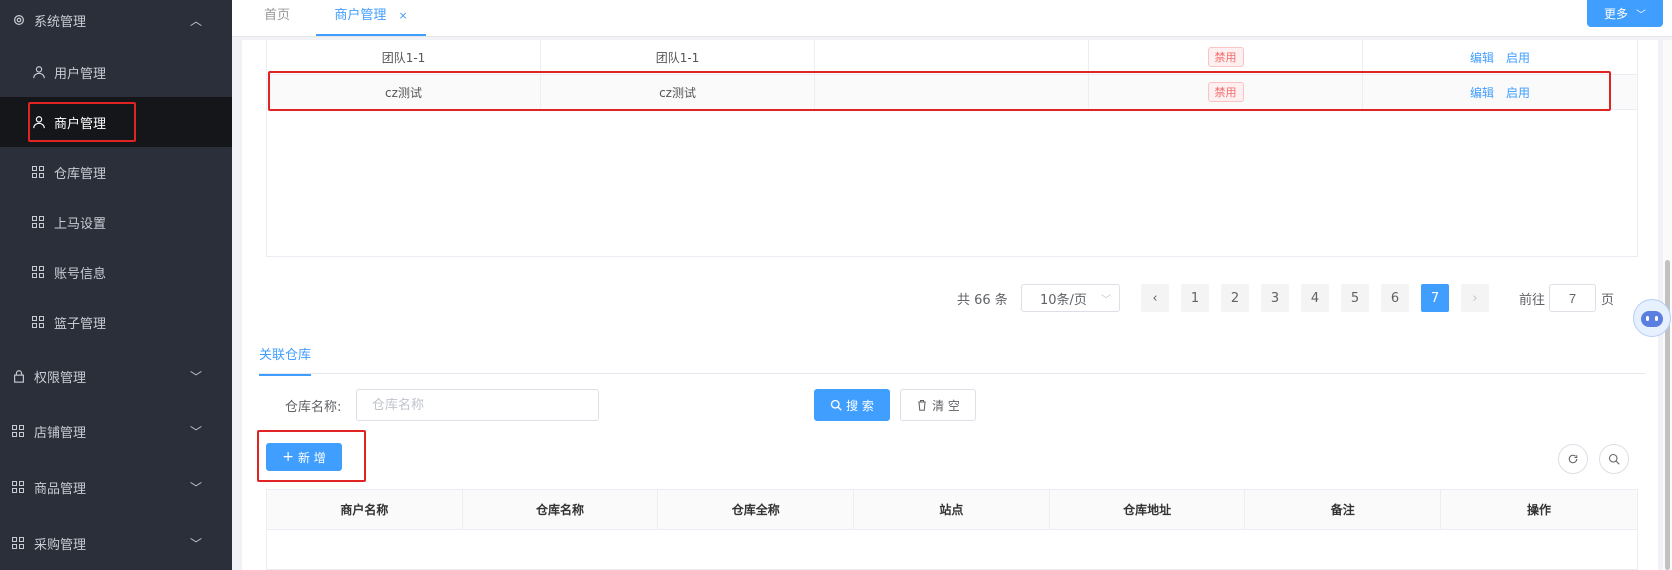 The height and width of the screenshot is (570, 1672). What do you see at coordinates (288, 457) in the screenshot?
I see `plus-icon: +` at bounding box center [288, 457].